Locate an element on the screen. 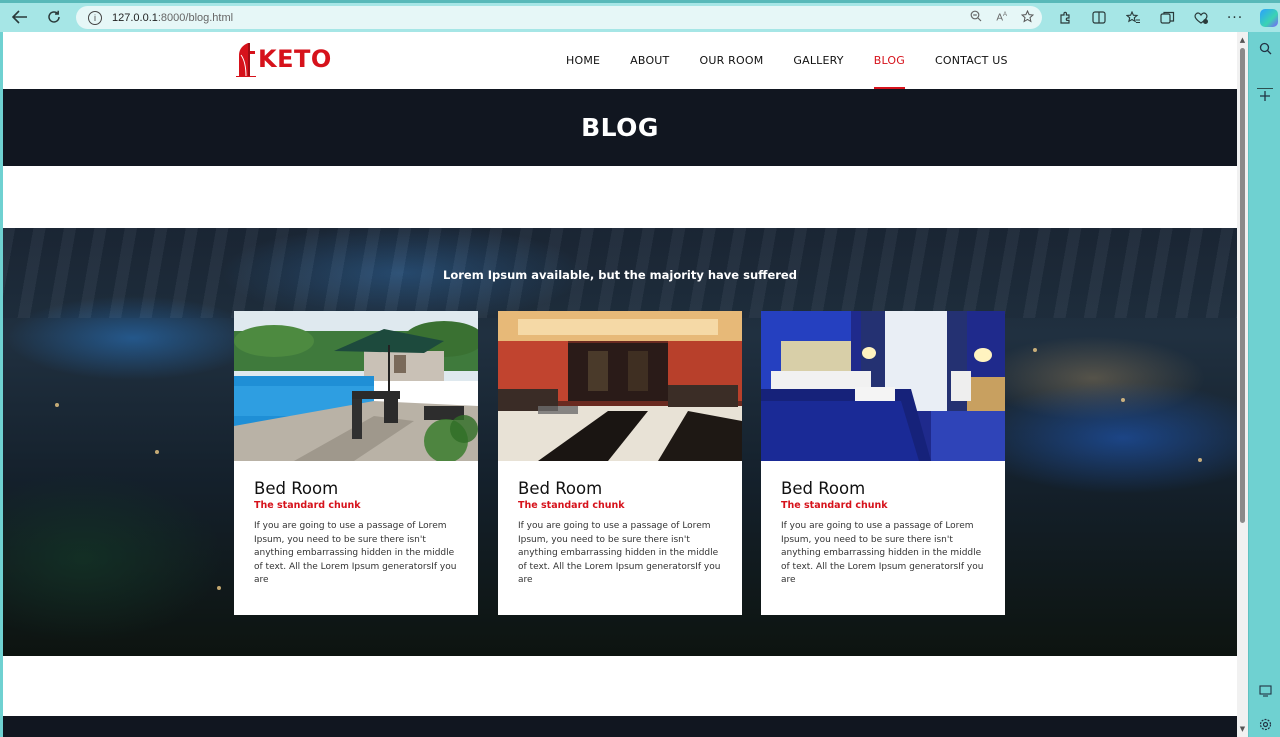  favorite-star-icon is located at coordinates (1027, 17).